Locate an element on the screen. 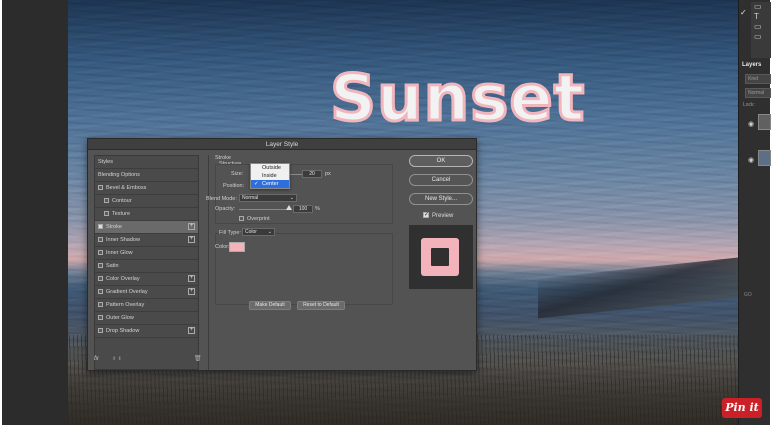 The height and width of the screenshot is (428, 773). position-option: ✓ Center is located at coordinates (270, 184).